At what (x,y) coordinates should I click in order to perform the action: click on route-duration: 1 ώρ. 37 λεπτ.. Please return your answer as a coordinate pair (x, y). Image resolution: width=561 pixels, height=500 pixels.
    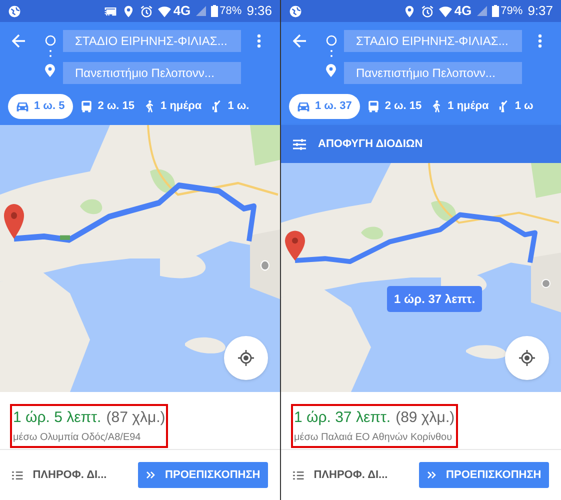
    Looking at the image, I should click on (342, 418).